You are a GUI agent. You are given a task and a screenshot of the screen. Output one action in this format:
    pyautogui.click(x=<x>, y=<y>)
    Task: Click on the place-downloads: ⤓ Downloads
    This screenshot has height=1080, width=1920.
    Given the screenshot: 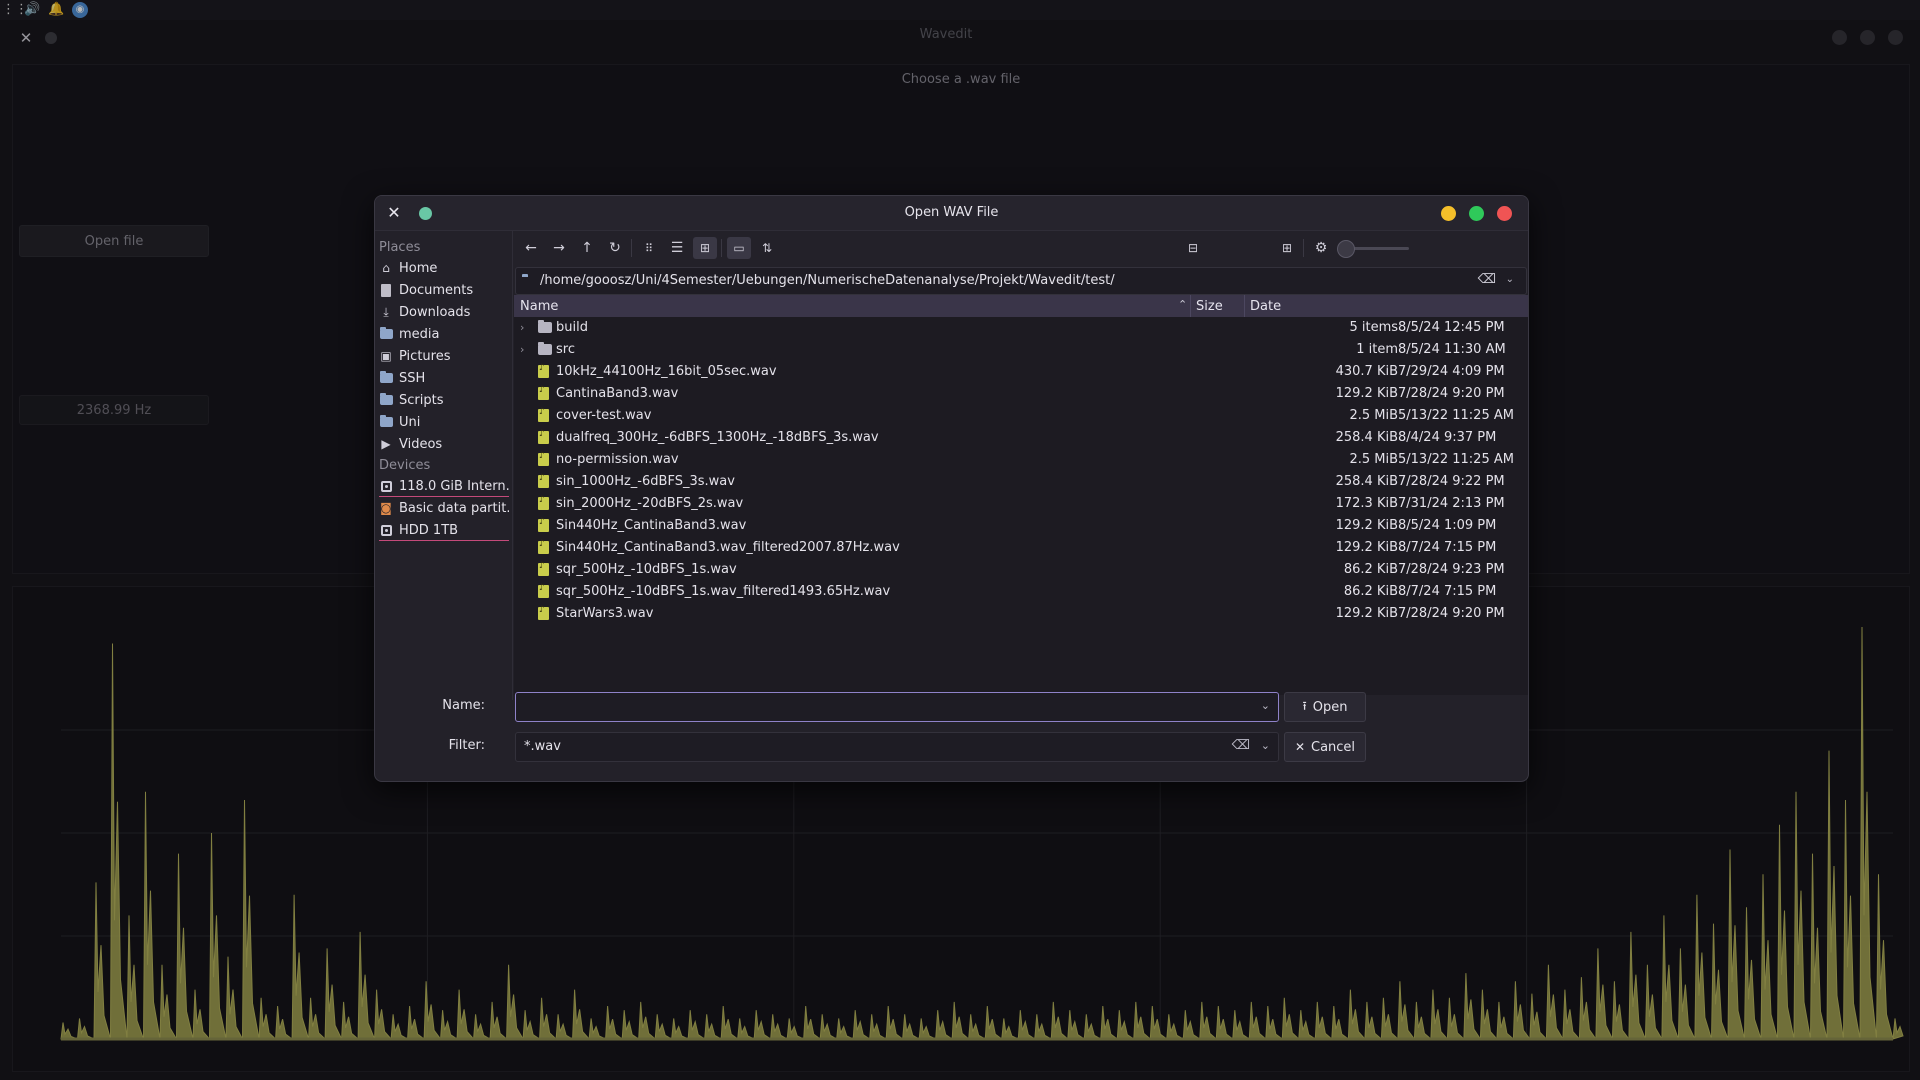 What is the action you would take?
    pyautogui.click(x=444, y=312)
    